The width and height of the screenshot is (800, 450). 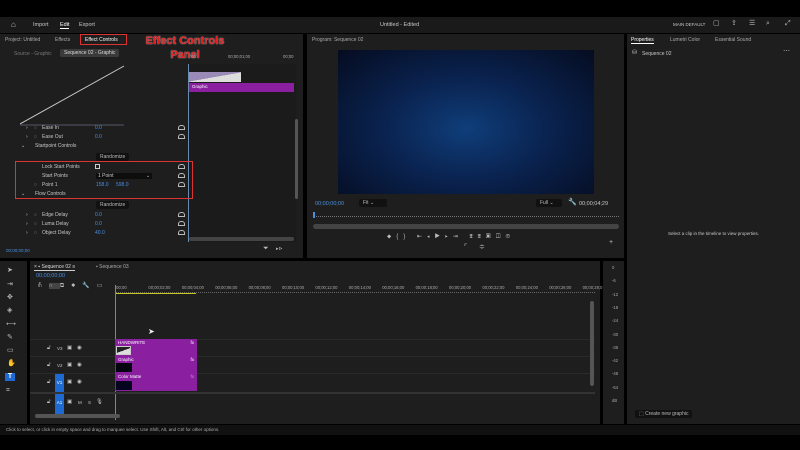 I want to click on razor-icon: ◈, so click(x=9, y=311).